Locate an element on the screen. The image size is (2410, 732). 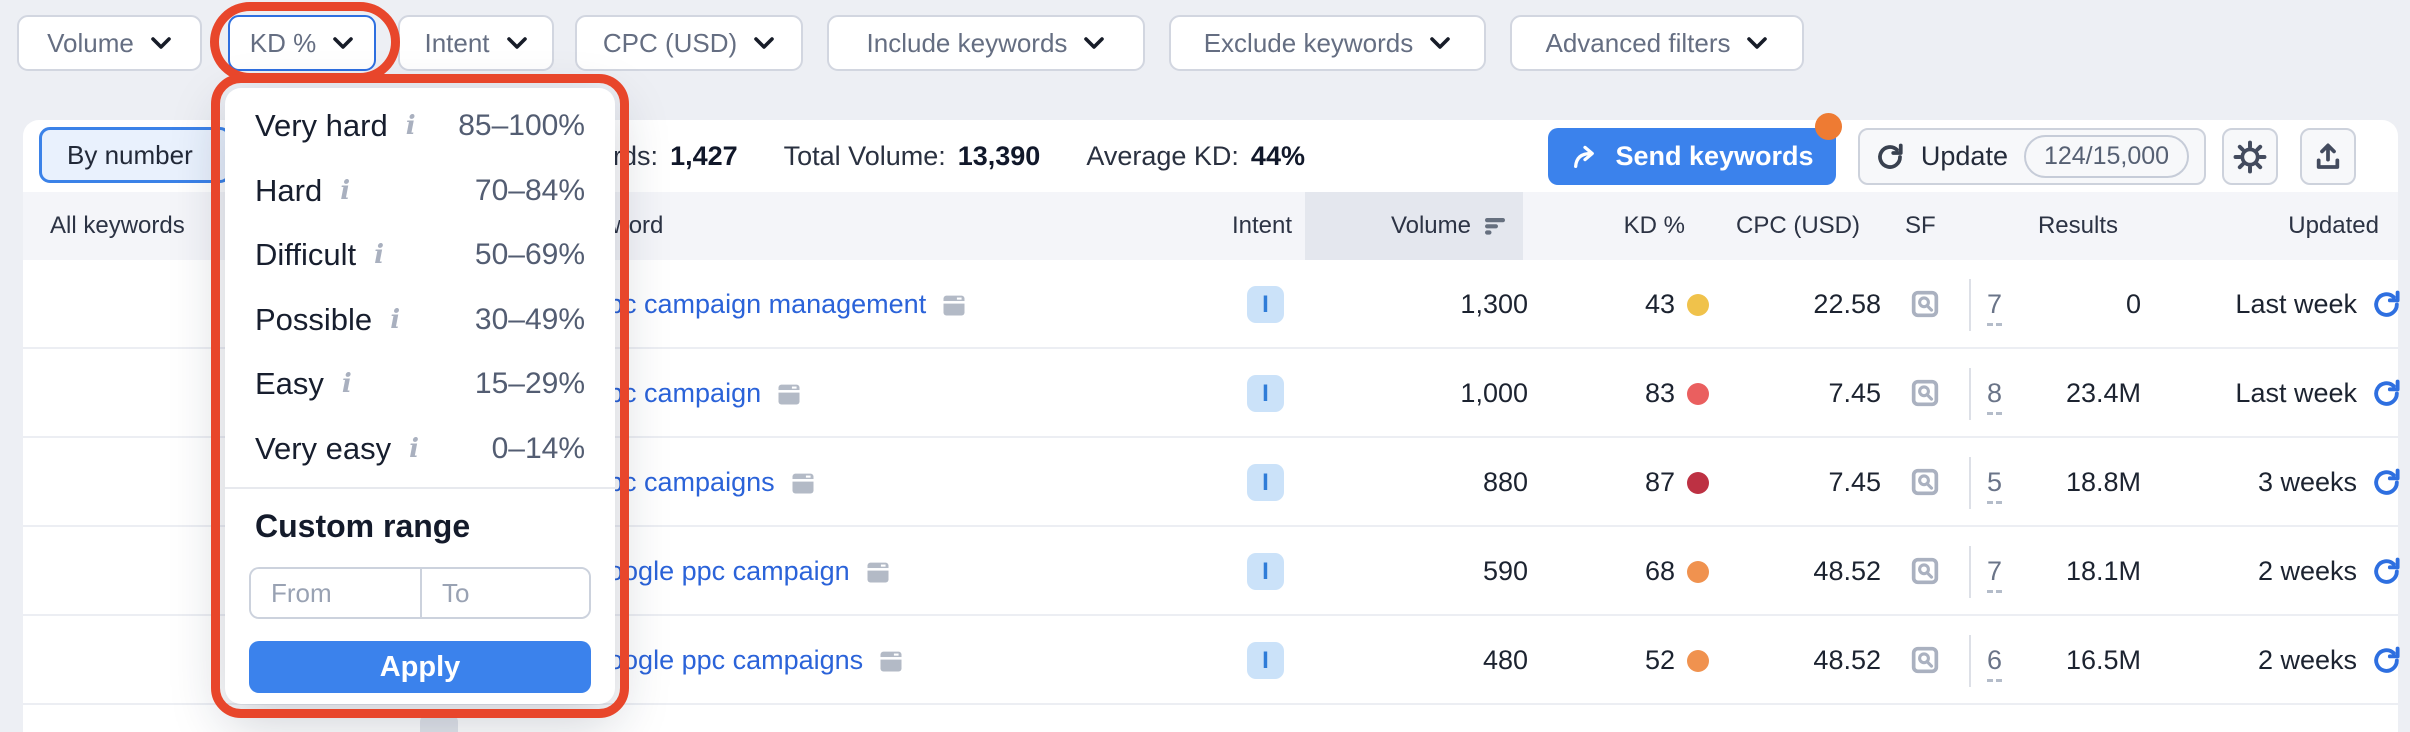
updated-value: Last week is located at coordinates (2296, 304).